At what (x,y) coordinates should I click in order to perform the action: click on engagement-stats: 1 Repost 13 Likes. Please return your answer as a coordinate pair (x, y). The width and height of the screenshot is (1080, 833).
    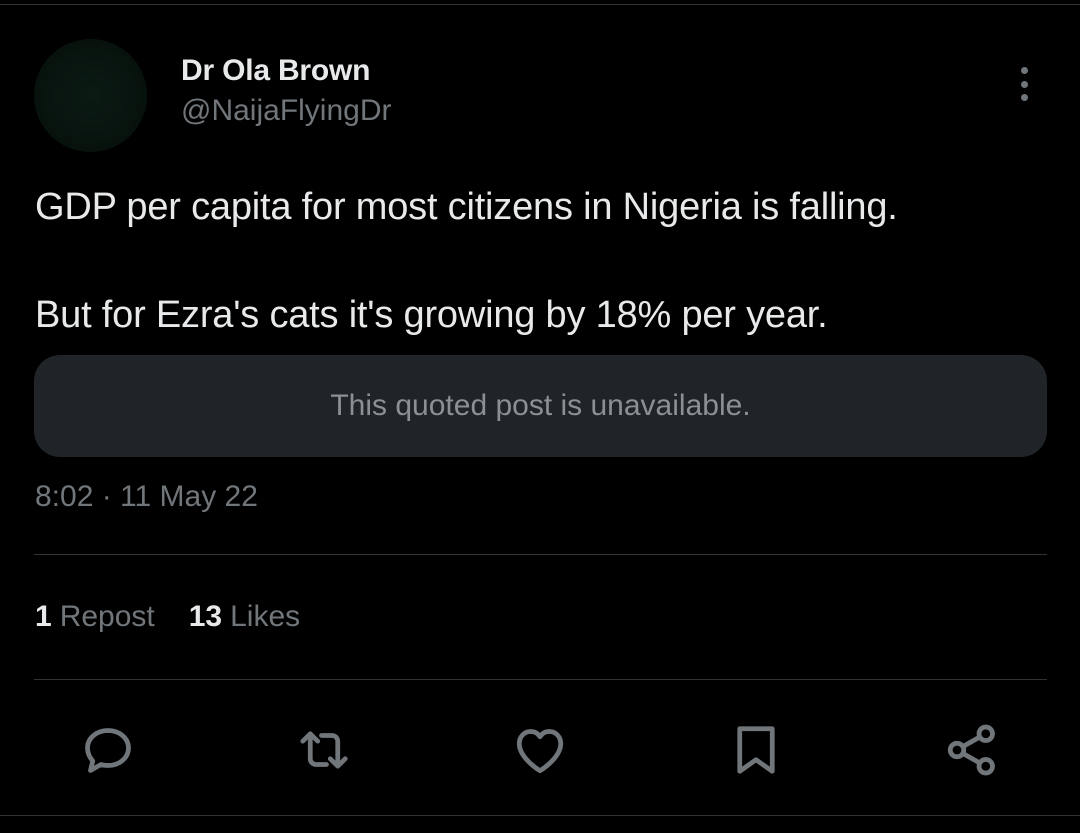
    Looking at the image, I should click on (167, 617).